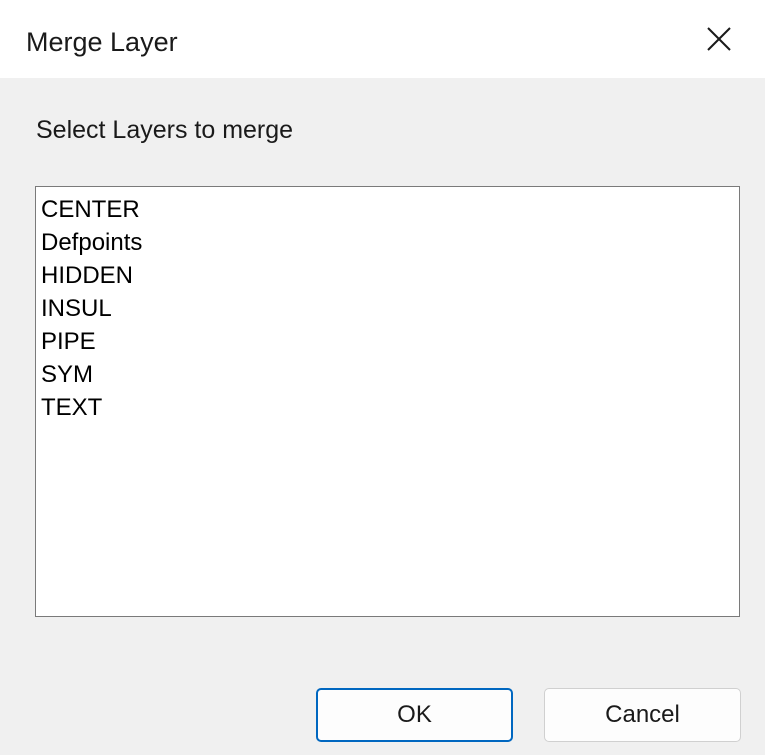 The image size is (765, 755). I want to click on title-bar: Merge Layer, so click(382, 39).